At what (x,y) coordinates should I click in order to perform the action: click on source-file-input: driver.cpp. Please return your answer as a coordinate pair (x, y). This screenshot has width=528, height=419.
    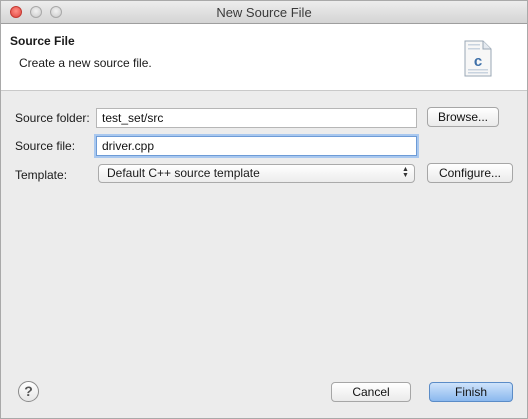
    Looking at the image, I should click on (256, 146).